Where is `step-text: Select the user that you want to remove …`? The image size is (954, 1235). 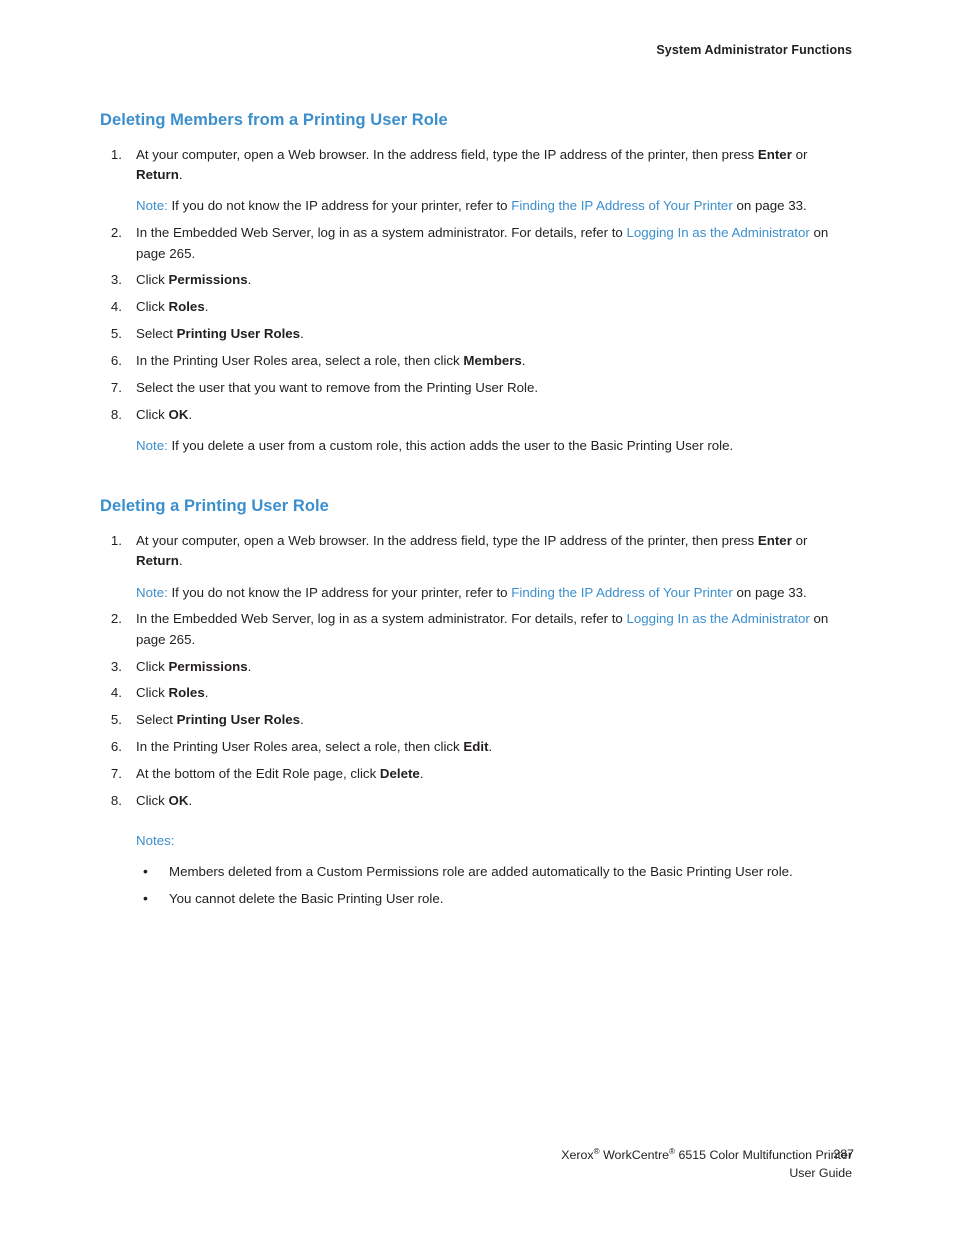
step-text: Select the user that you want to remove … is located at coordinates (337, 387).